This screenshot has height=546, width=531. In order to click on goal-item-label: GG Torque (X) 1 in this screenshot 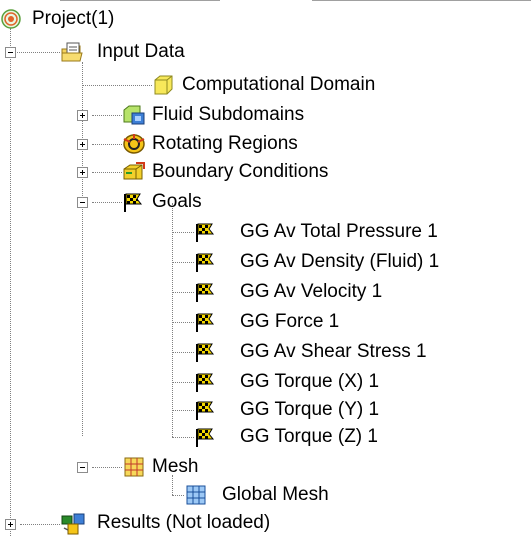, I will do `click(310, 381)`.